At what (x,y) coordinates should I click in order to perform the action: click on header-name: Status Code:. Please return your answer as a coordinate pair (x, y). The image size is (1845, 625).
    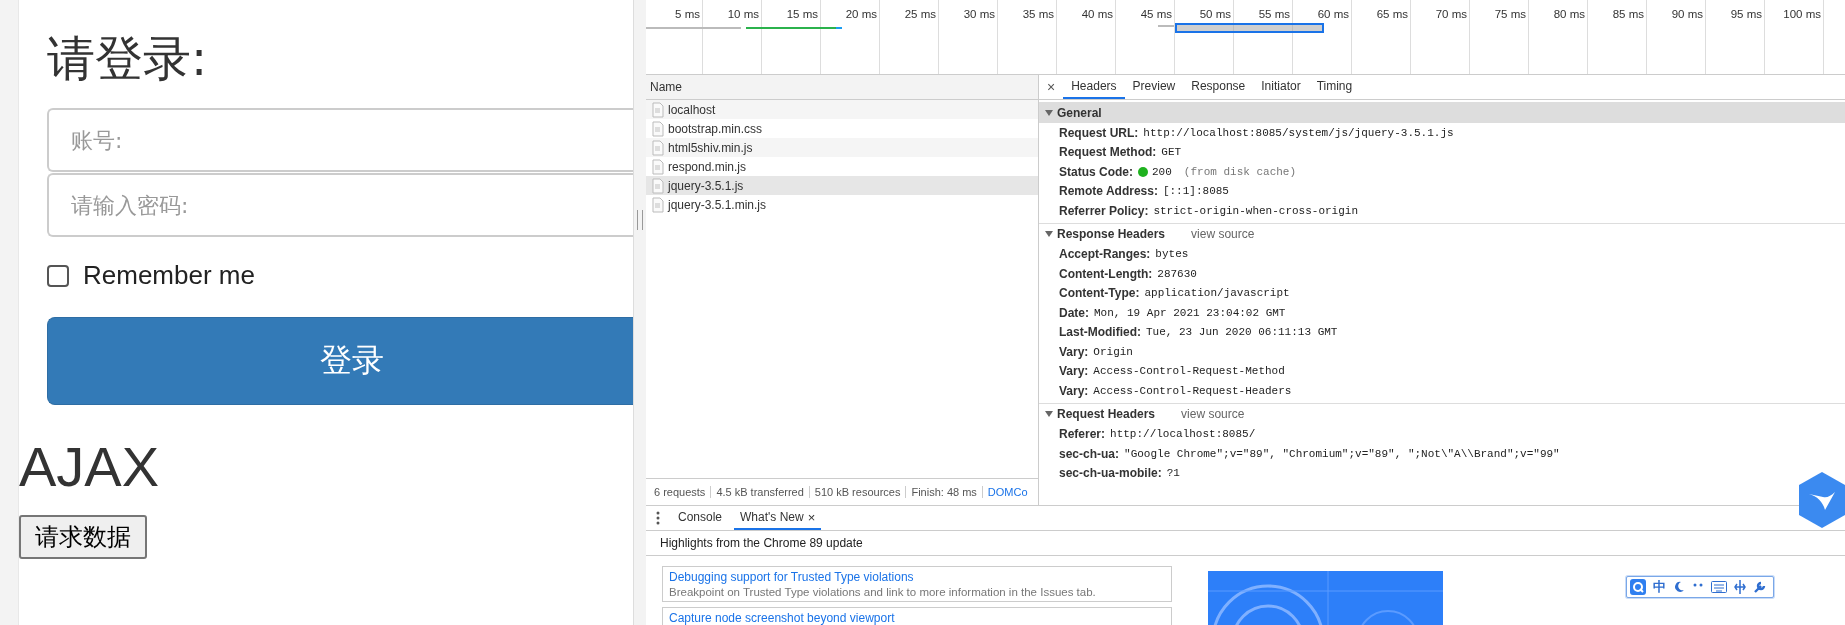
    Looking at the image, I should click on (1096, 171).